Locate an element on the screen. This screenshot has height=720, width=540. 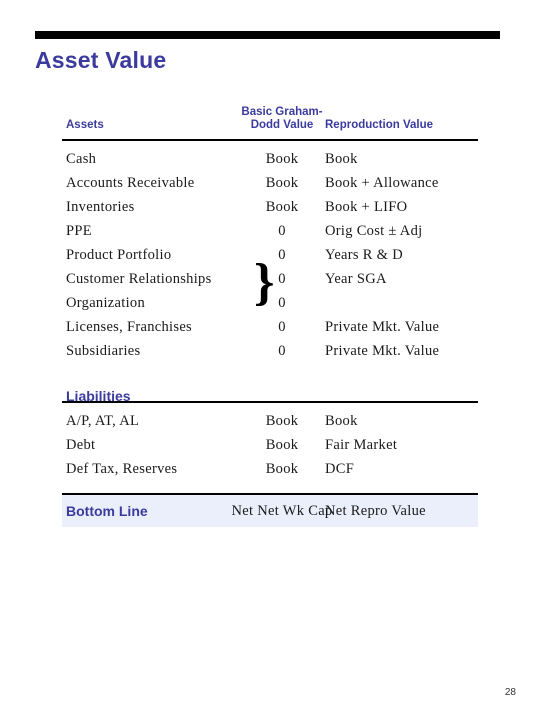
cell-asset-name: A/P, AT, AL is located at coordinates (103, 421).